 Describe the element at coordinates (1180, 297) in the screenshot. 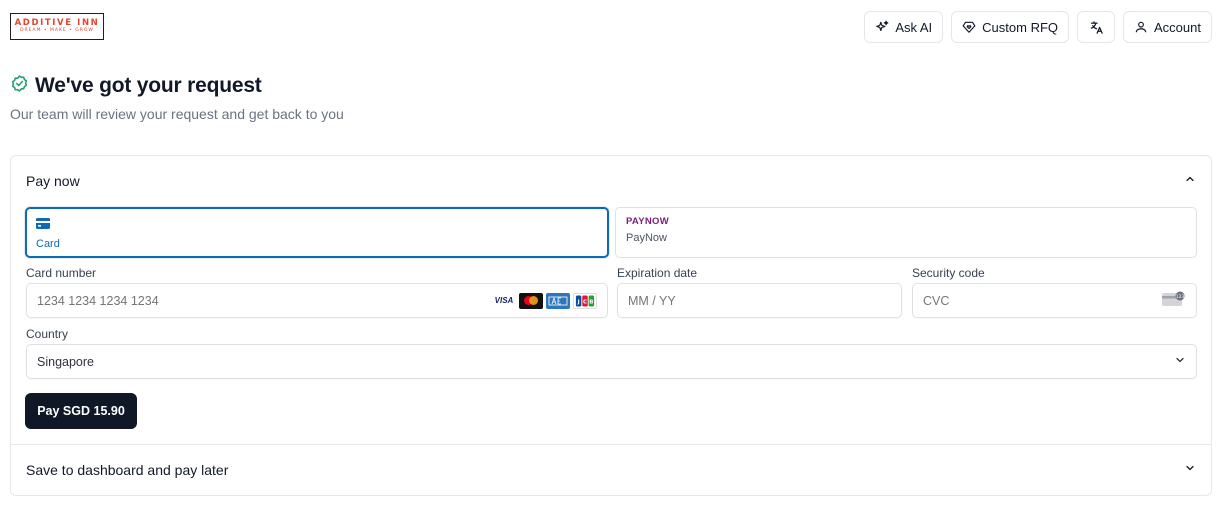

I see `svg-text: 123` at that location.